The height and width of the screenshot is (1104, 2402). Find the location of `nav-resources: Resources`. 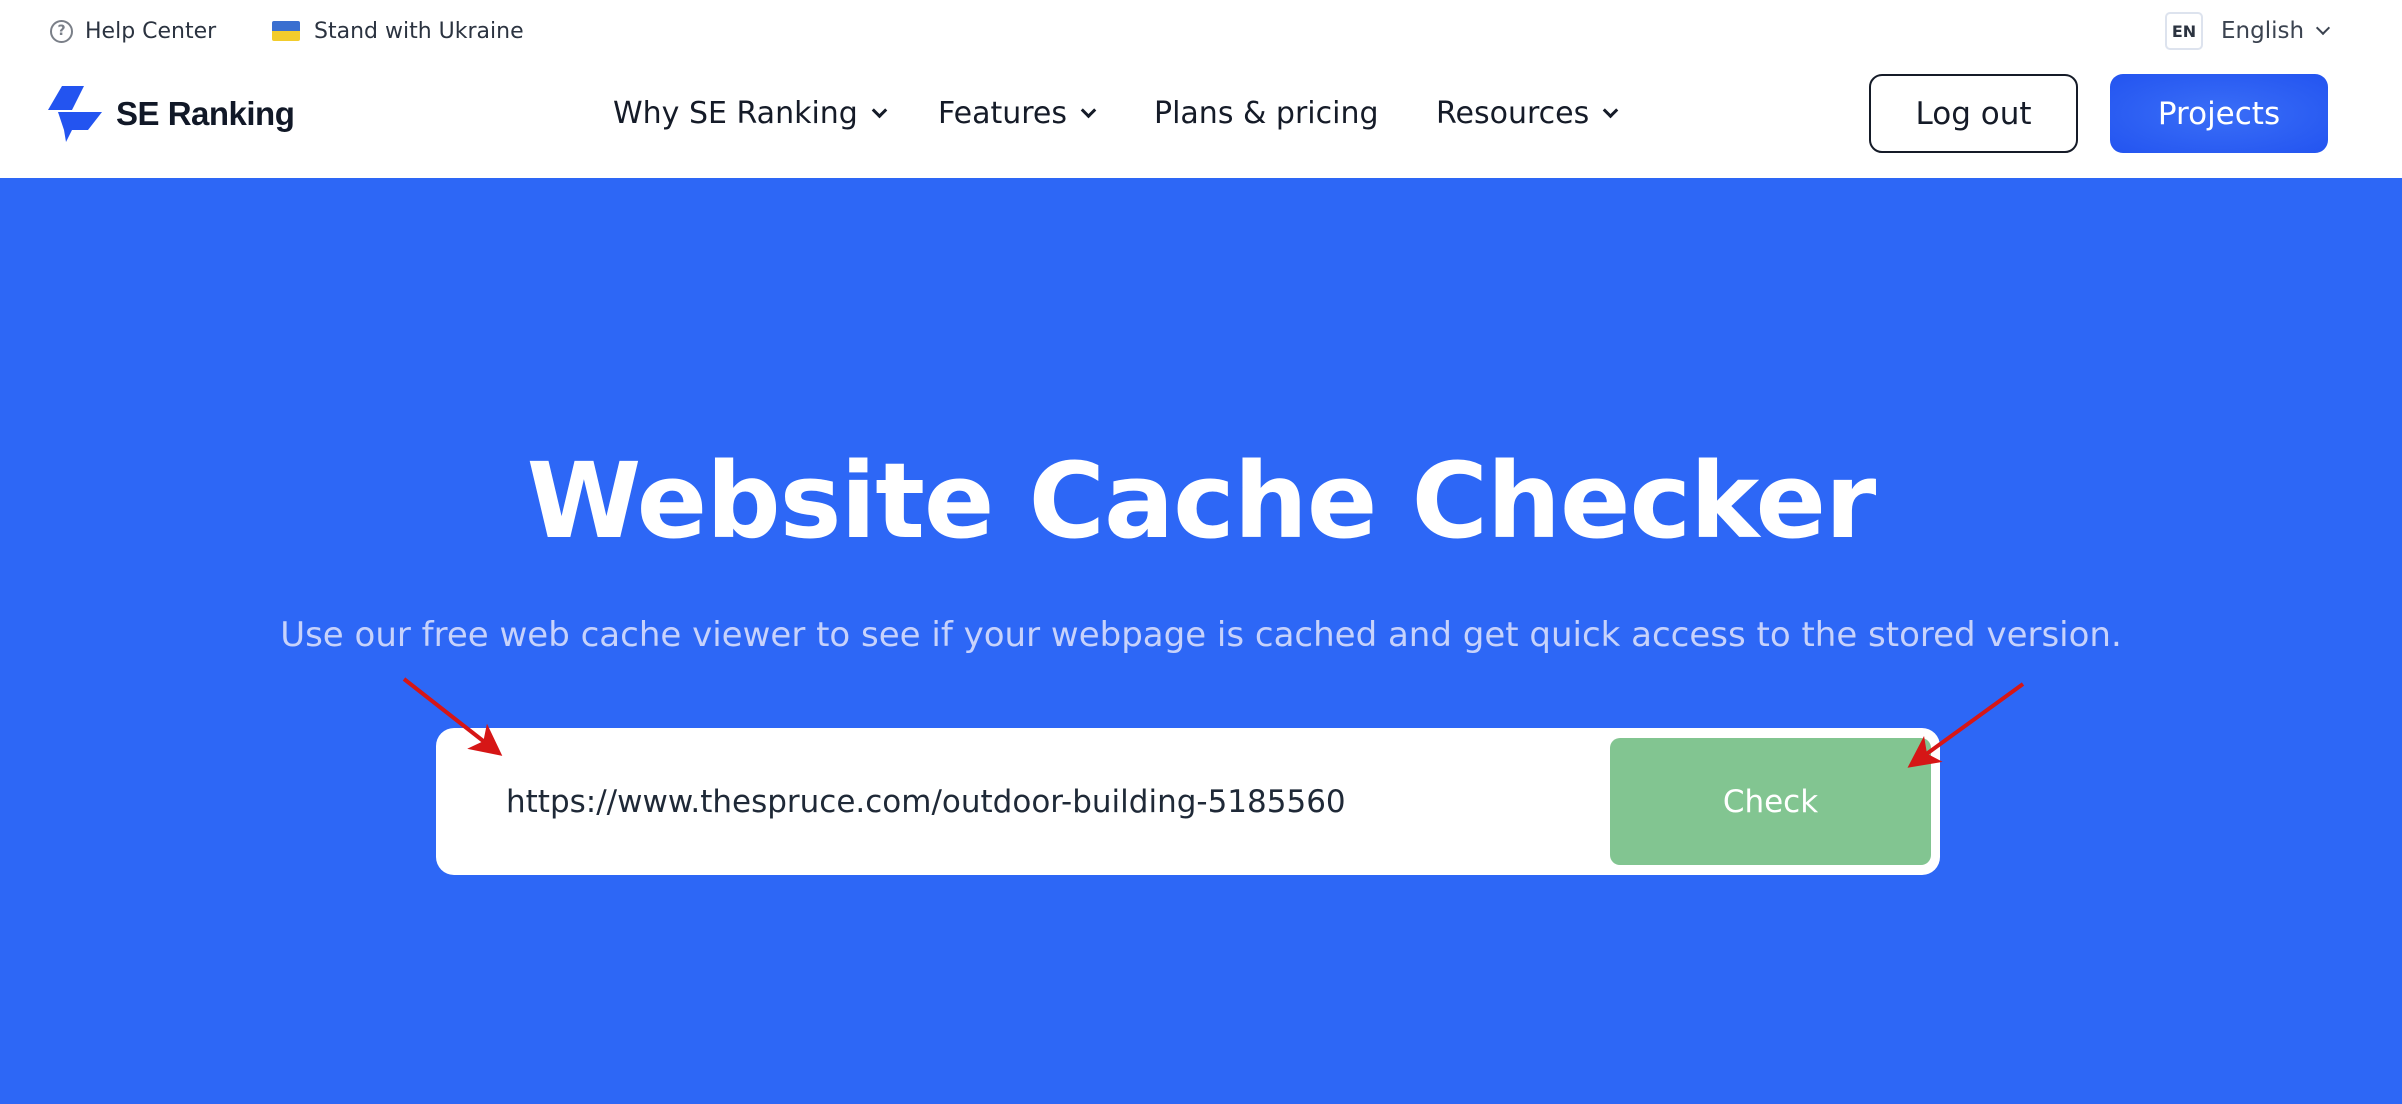

nav-resources: Resources is located at coordinates (1527, 113).